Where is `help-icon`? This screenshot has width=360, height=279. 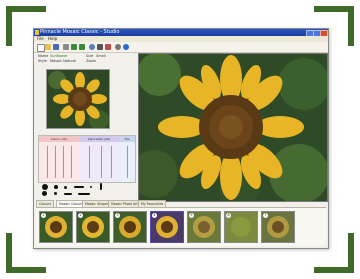 help-icon is located at coordinates (126, 47).